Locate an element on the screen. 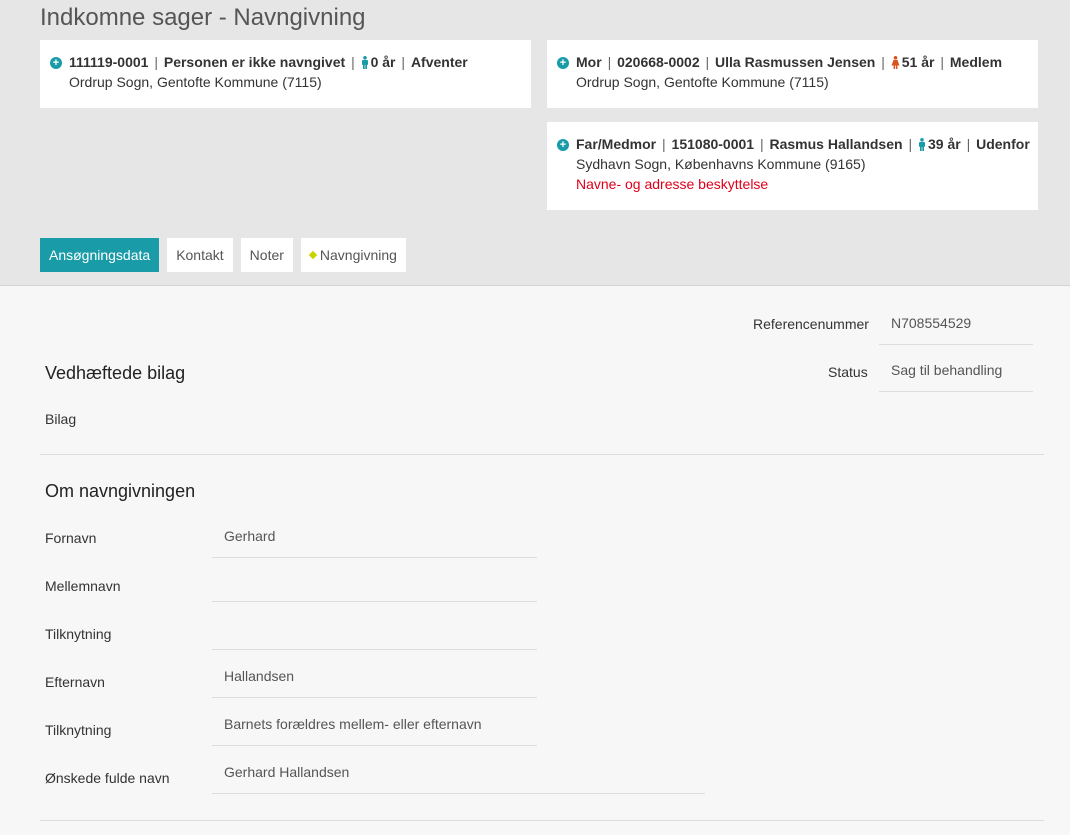 Image resolution: width=1070 pixels, height=835 pixels. child-cpr: 111119-0001 is located at coordinates (109, 62).